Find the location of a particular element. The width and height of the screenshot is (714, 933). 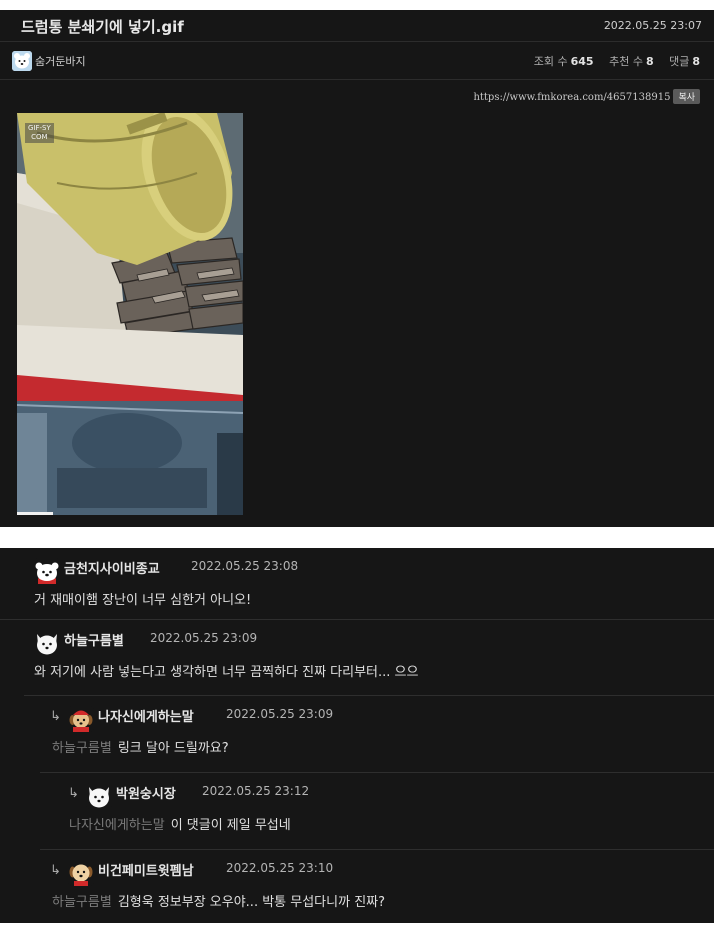

comment-text: 하늘구름별 김형욱 정보부장 오우야... 박통 무섭다니까 진짜? is located at coordinates (218, 900).